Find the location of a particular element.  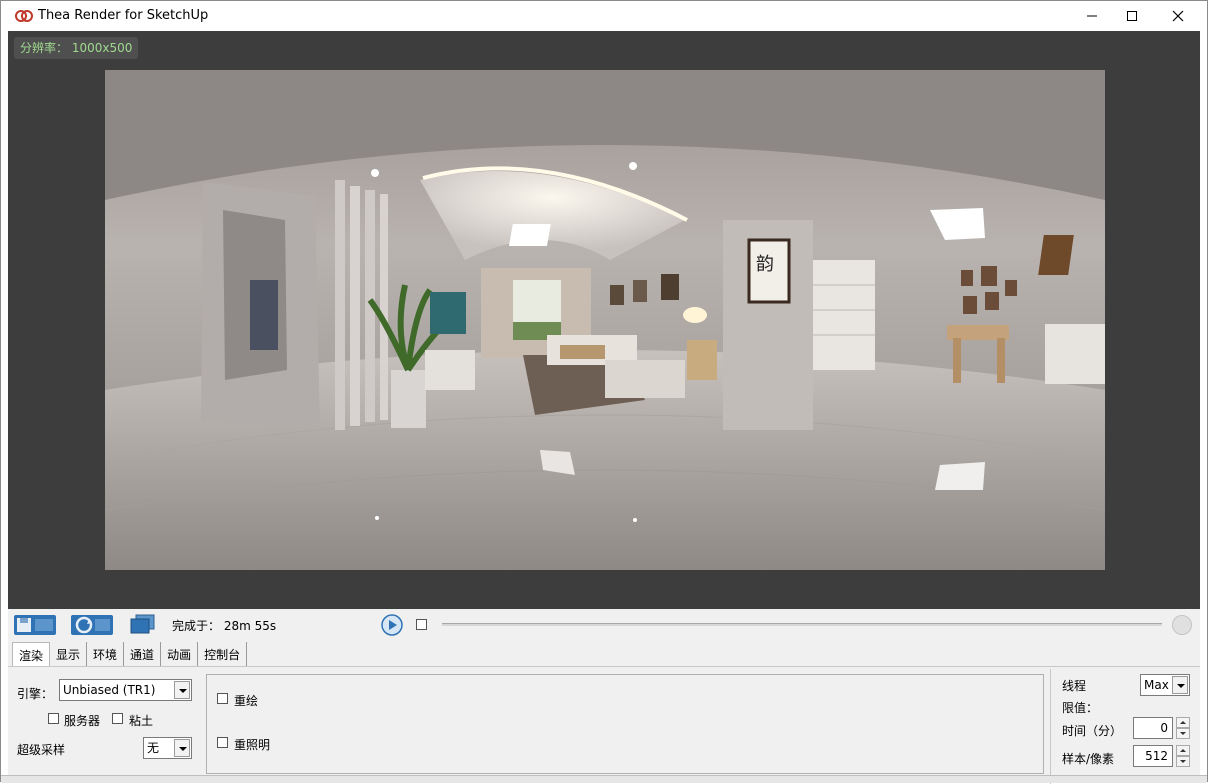

tab-animation: 动画 is located at coordinates (180, 654).